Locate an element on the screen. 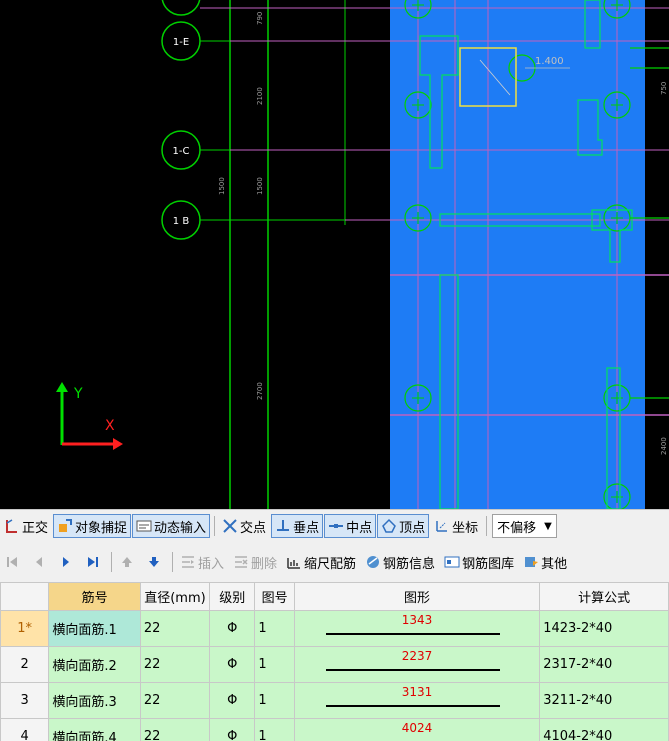 Image resolution: width=669 pixels, height=741 pixels. intersection-label: 交点 is located at coordinates (253, 528).